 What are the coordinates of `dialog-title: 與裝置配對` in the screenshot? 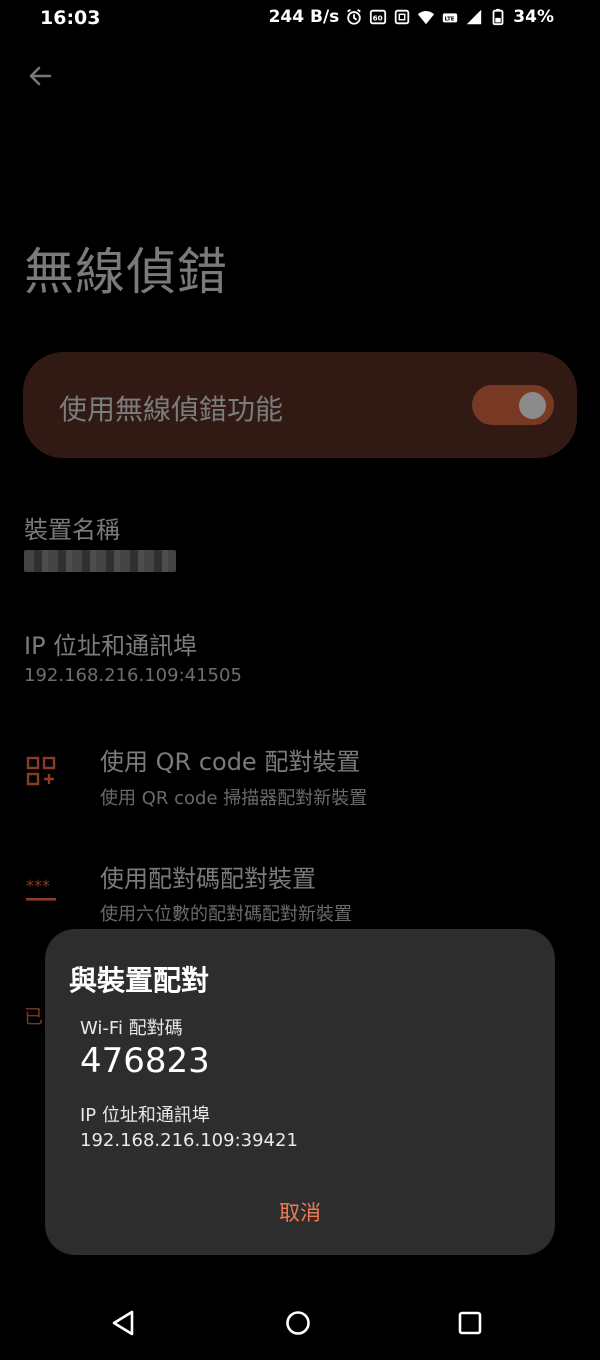 It's located at (139, 980).